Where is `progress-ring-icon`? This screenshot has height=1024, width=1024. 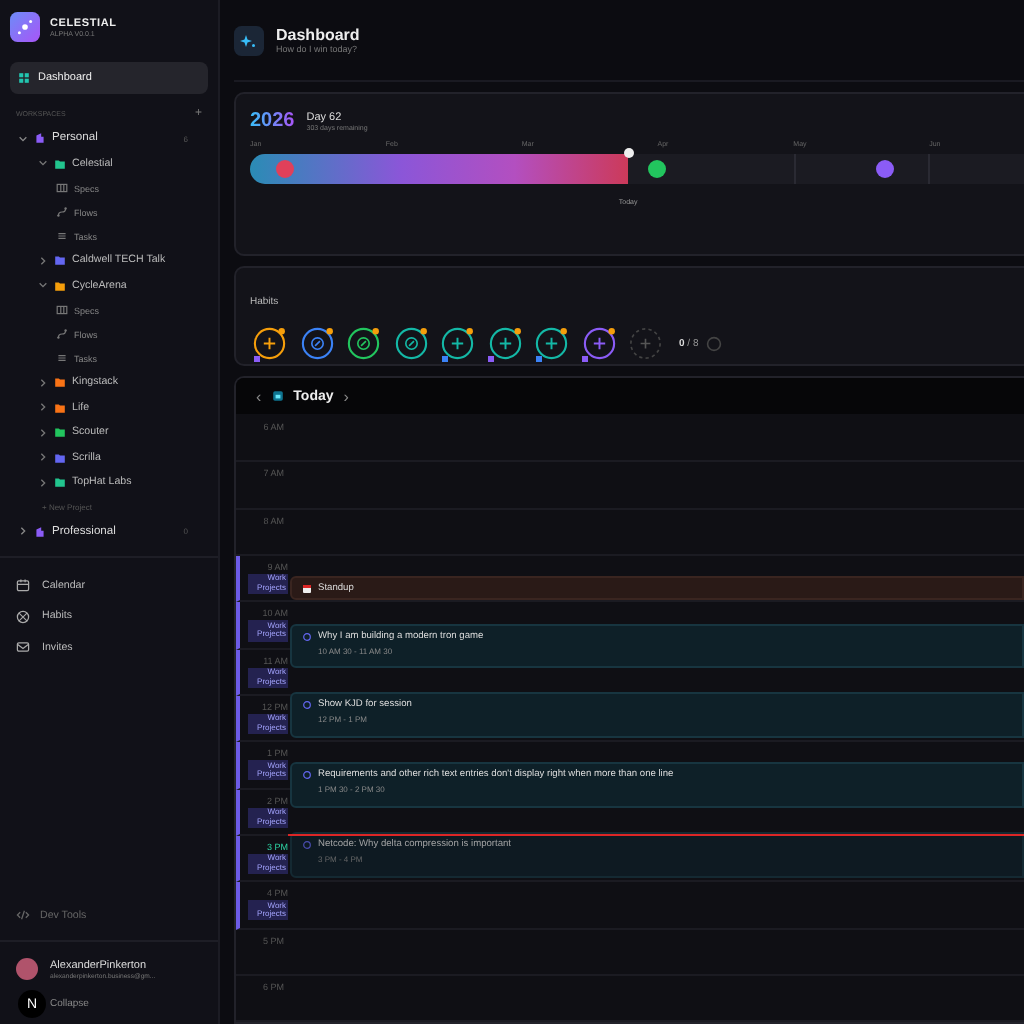 progress-ring-icon is located at coordinates (714, 343).